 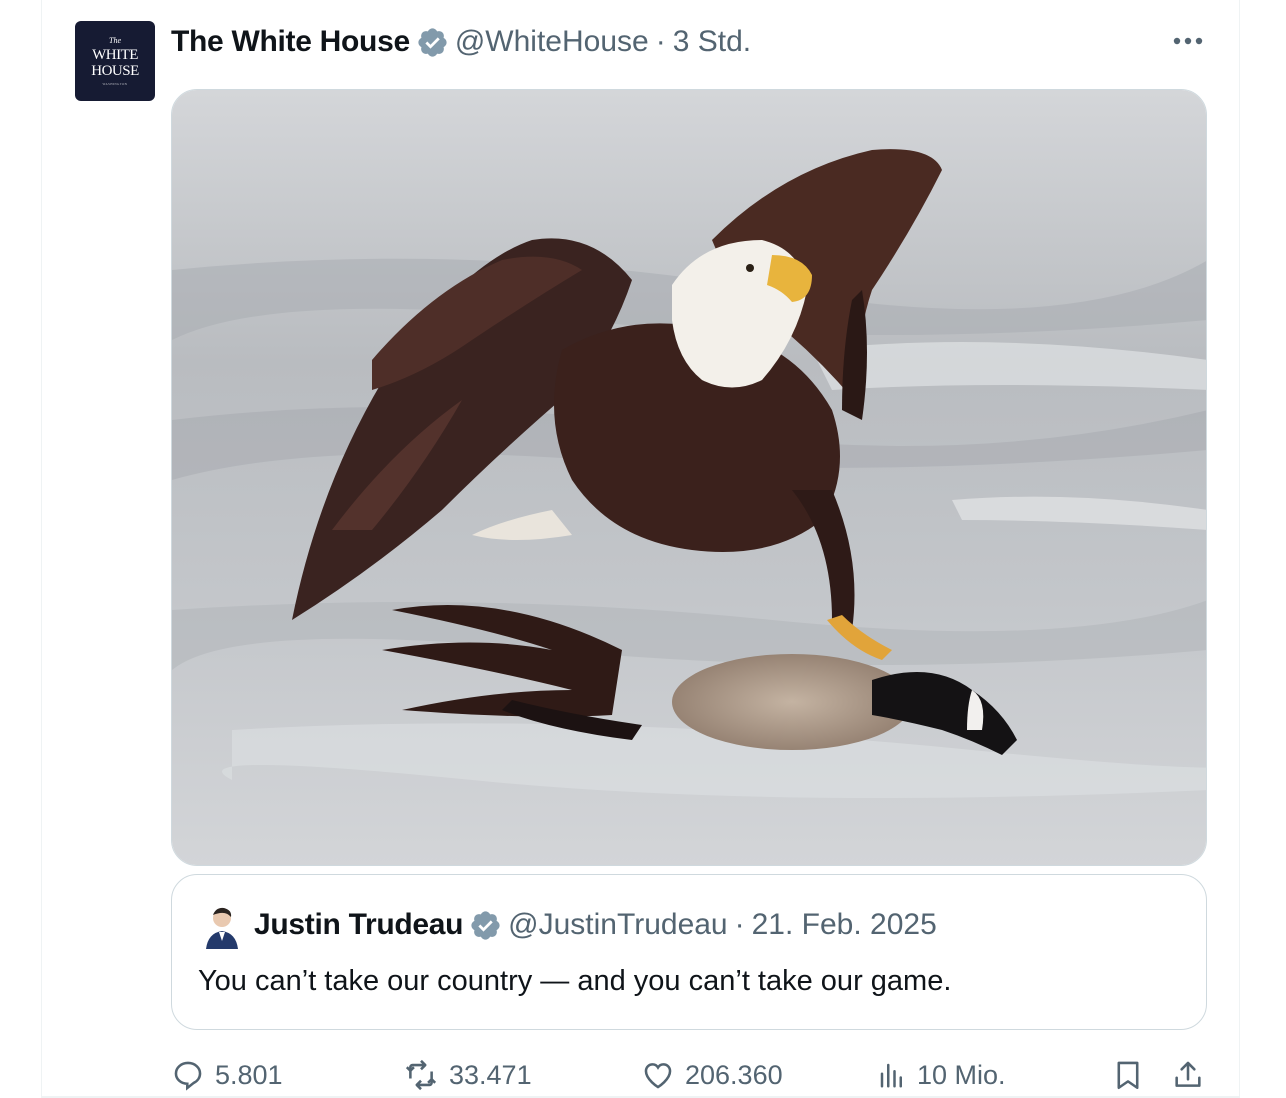 I want to click on quoted-author-name: Justin Trudeau, so click(x=358, y=925).